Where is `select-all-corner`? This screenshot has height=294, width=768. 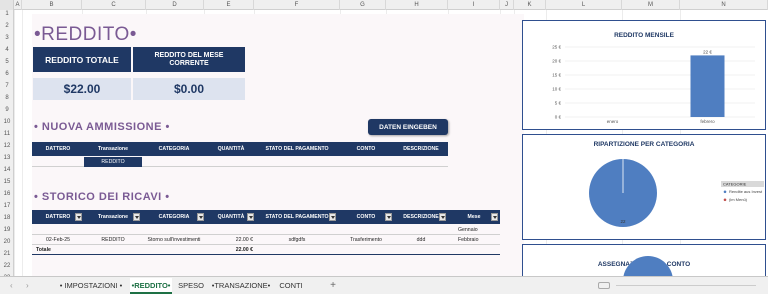 select-all-corner is located at coordinates (7, 5).